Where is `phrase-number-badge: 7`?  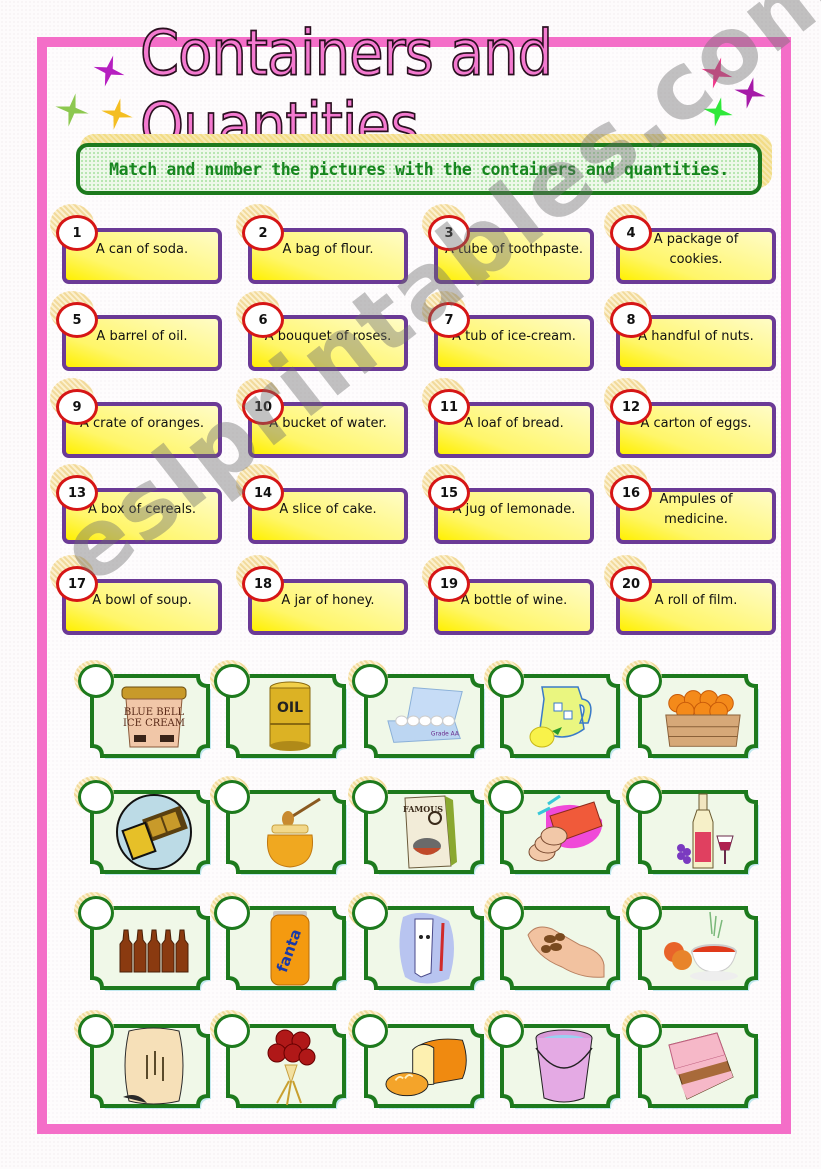 phrase-number-badge: 7 is located at coordinates (449, 320).